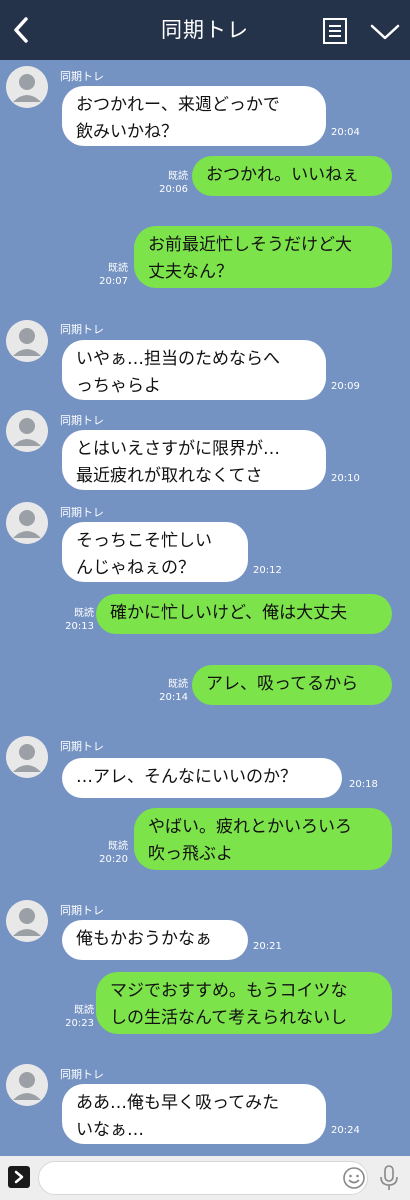 The width and height of the screenshot is (410, 1200). What do you see at coordinates (335, 31) in the screenshot?
I see `notes-icon` at bounding box center [335, 31].